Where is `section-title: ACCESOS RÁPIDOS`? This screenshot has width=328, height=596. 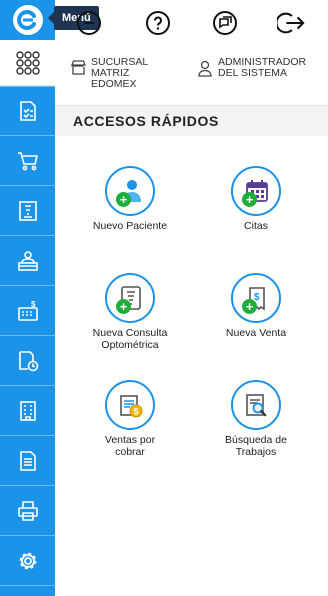
section-title: ACCESOS RÁPIDOS is located at coordinates (146, 121).